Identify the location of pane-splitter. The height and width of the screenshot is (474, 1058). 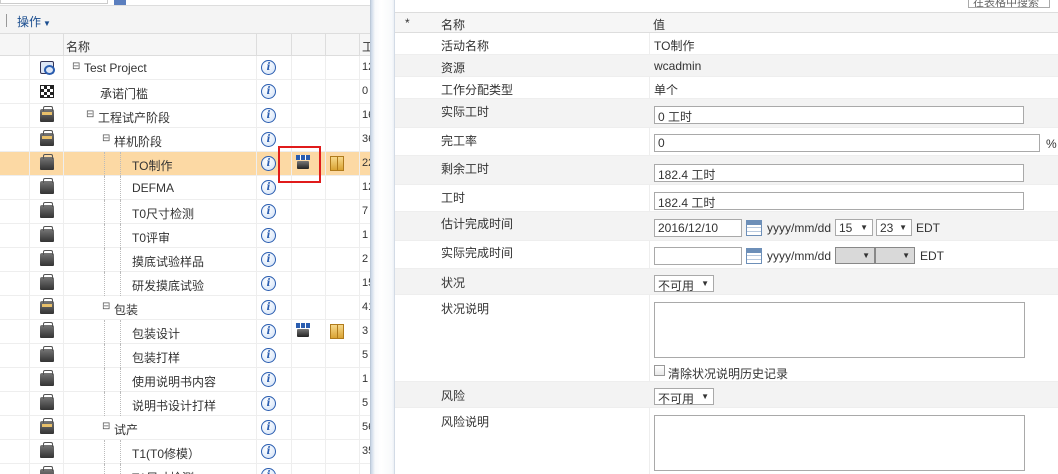
(382, 237).